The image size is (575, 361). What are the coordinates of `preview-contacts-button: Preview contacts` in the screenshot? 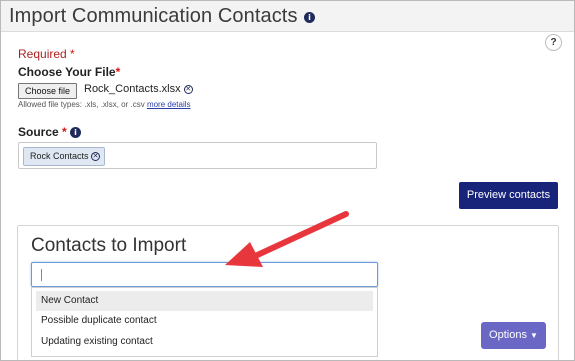 It's located at (508, 195).